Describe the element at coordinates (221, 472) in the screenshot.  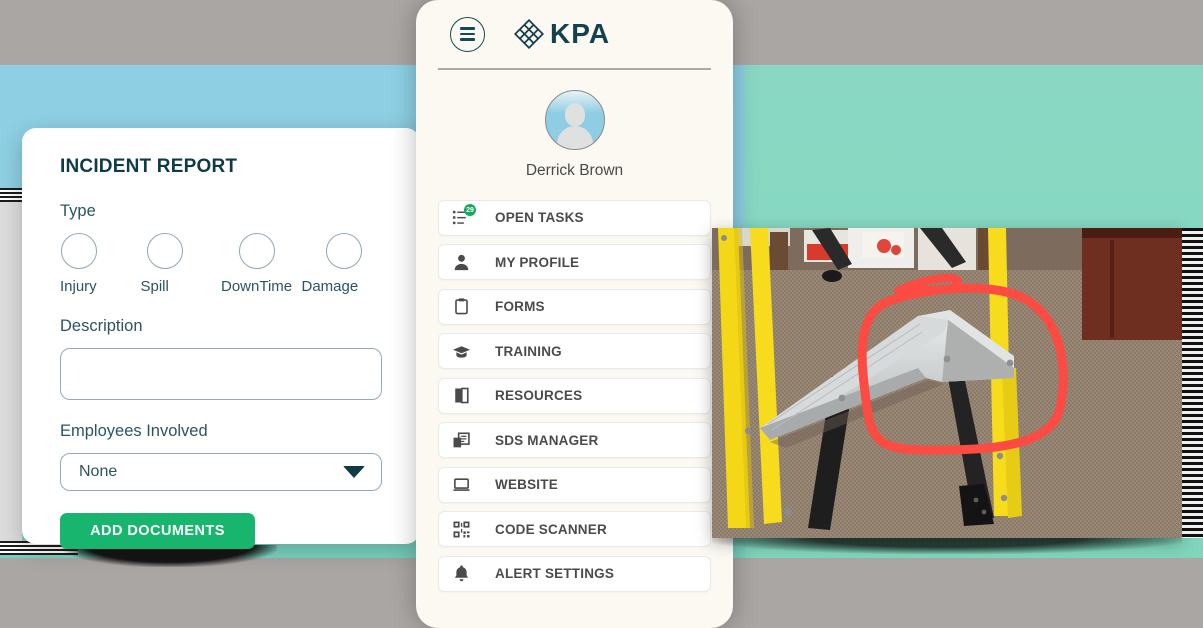
I see `employees-involved-select: None` at that location.